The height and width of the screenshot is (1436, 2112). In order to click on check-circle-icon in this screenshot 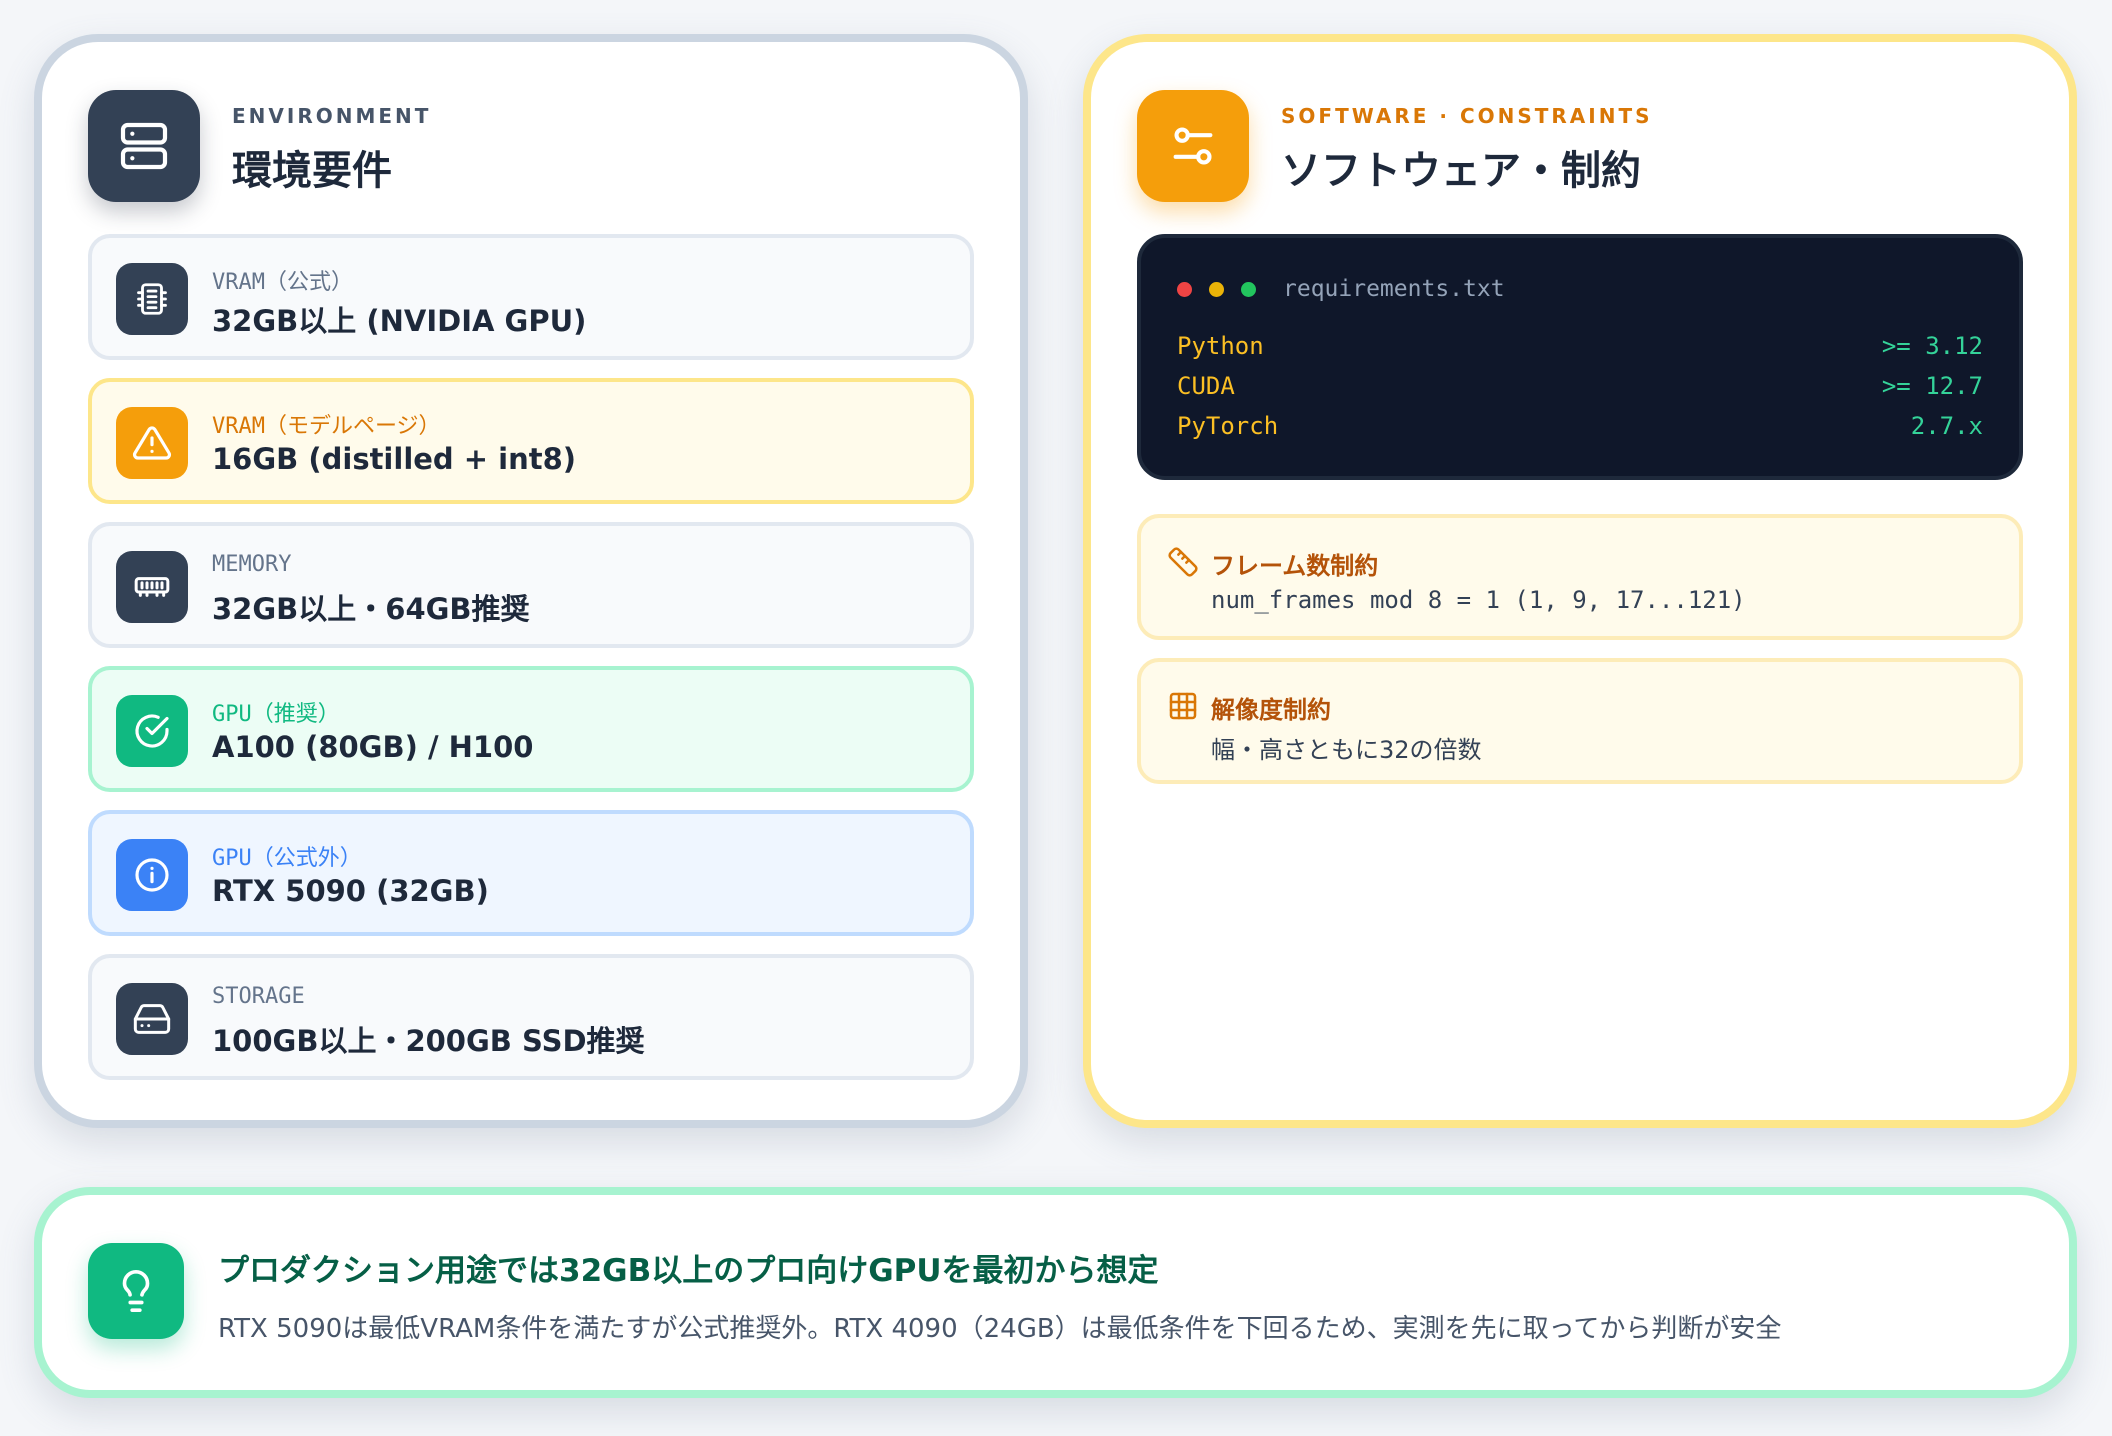, I will do `click(152, 731)`.